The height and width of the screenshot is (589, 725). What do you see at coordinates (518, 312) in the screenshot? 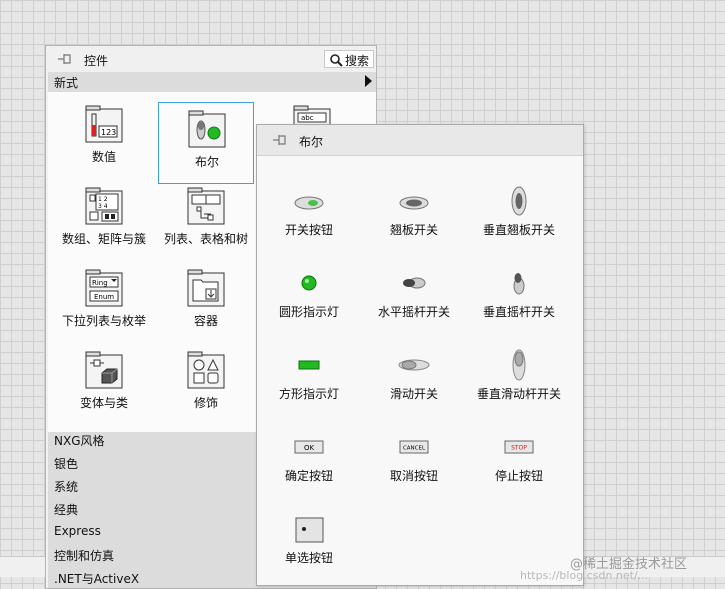
I see `bool-item-label: 垂直摇杆开关` at bounding box center [518, 312].